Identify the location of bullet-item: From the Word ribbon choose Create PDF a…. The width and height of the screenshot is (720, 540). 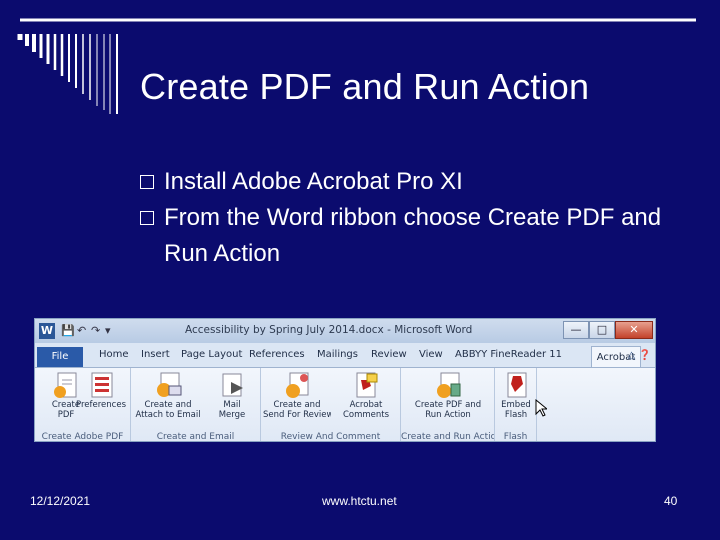
(420, 236).